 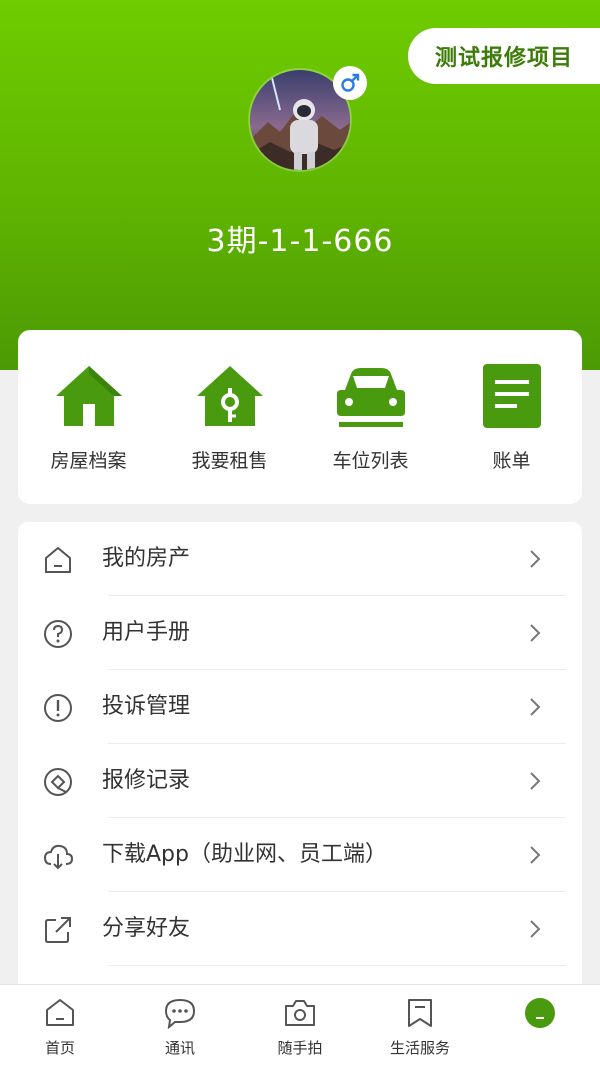 I want to click on quick-action-bill: 账单, so click(x=511, y=417).